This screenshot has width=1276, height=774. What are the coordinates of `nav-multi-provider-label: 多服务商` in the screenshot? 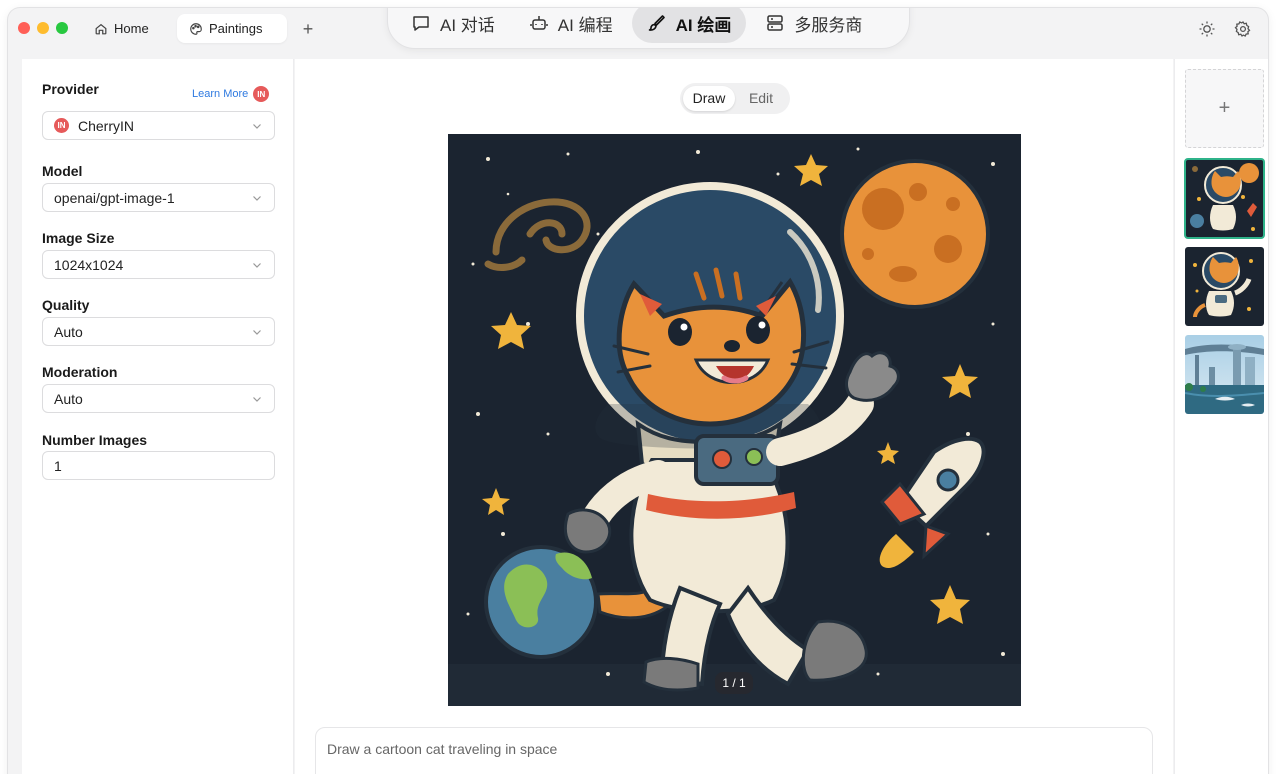 It's located at (828, 25).